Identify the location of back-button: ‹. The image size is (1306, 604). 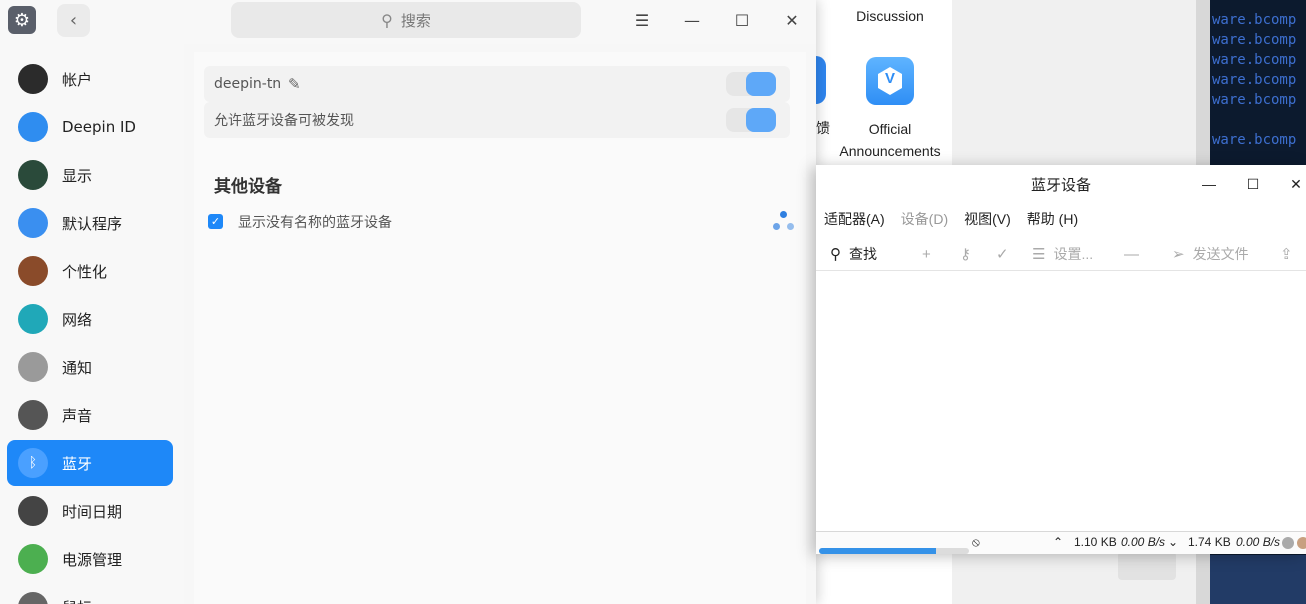
(73, 20).